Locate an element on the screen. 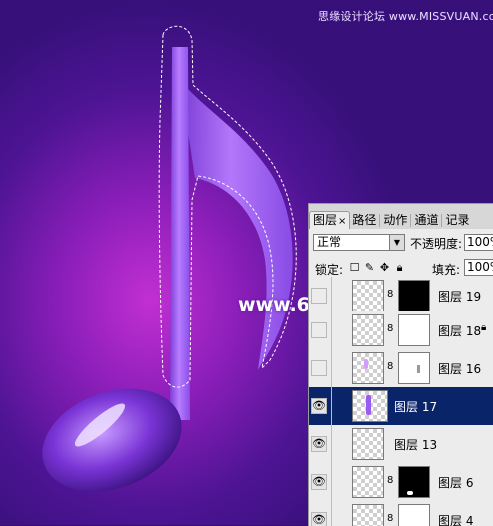 This screenshot has height=526, width=493. lock-icon: 🔒︎ is located at coordinates (484, 327).